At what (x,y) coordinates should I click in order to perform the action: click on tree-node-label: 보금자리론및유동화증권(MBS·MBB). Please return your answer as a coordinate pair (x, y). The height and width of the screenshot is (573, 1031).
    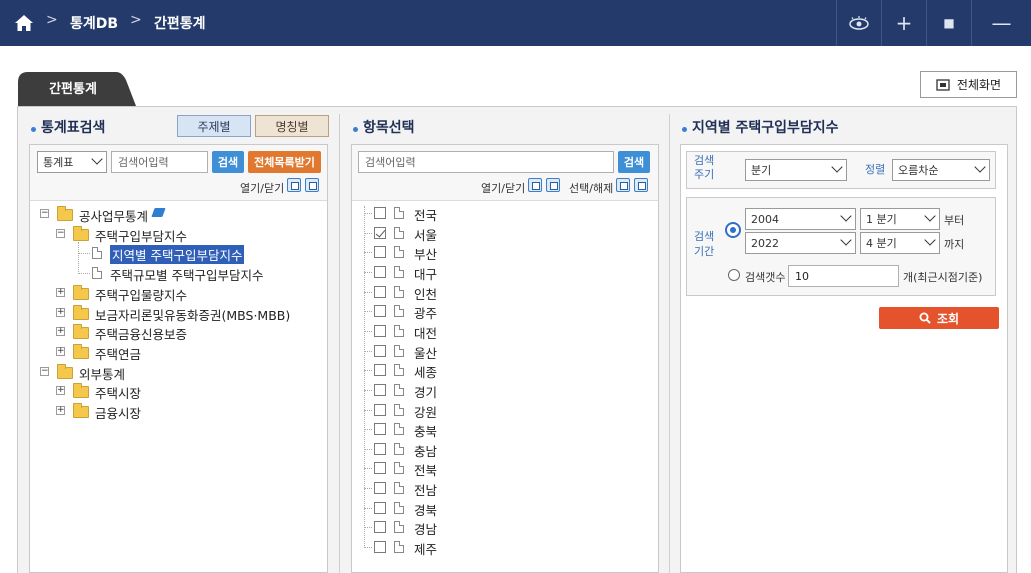
    Looking at the image, I should click on (192, 314).